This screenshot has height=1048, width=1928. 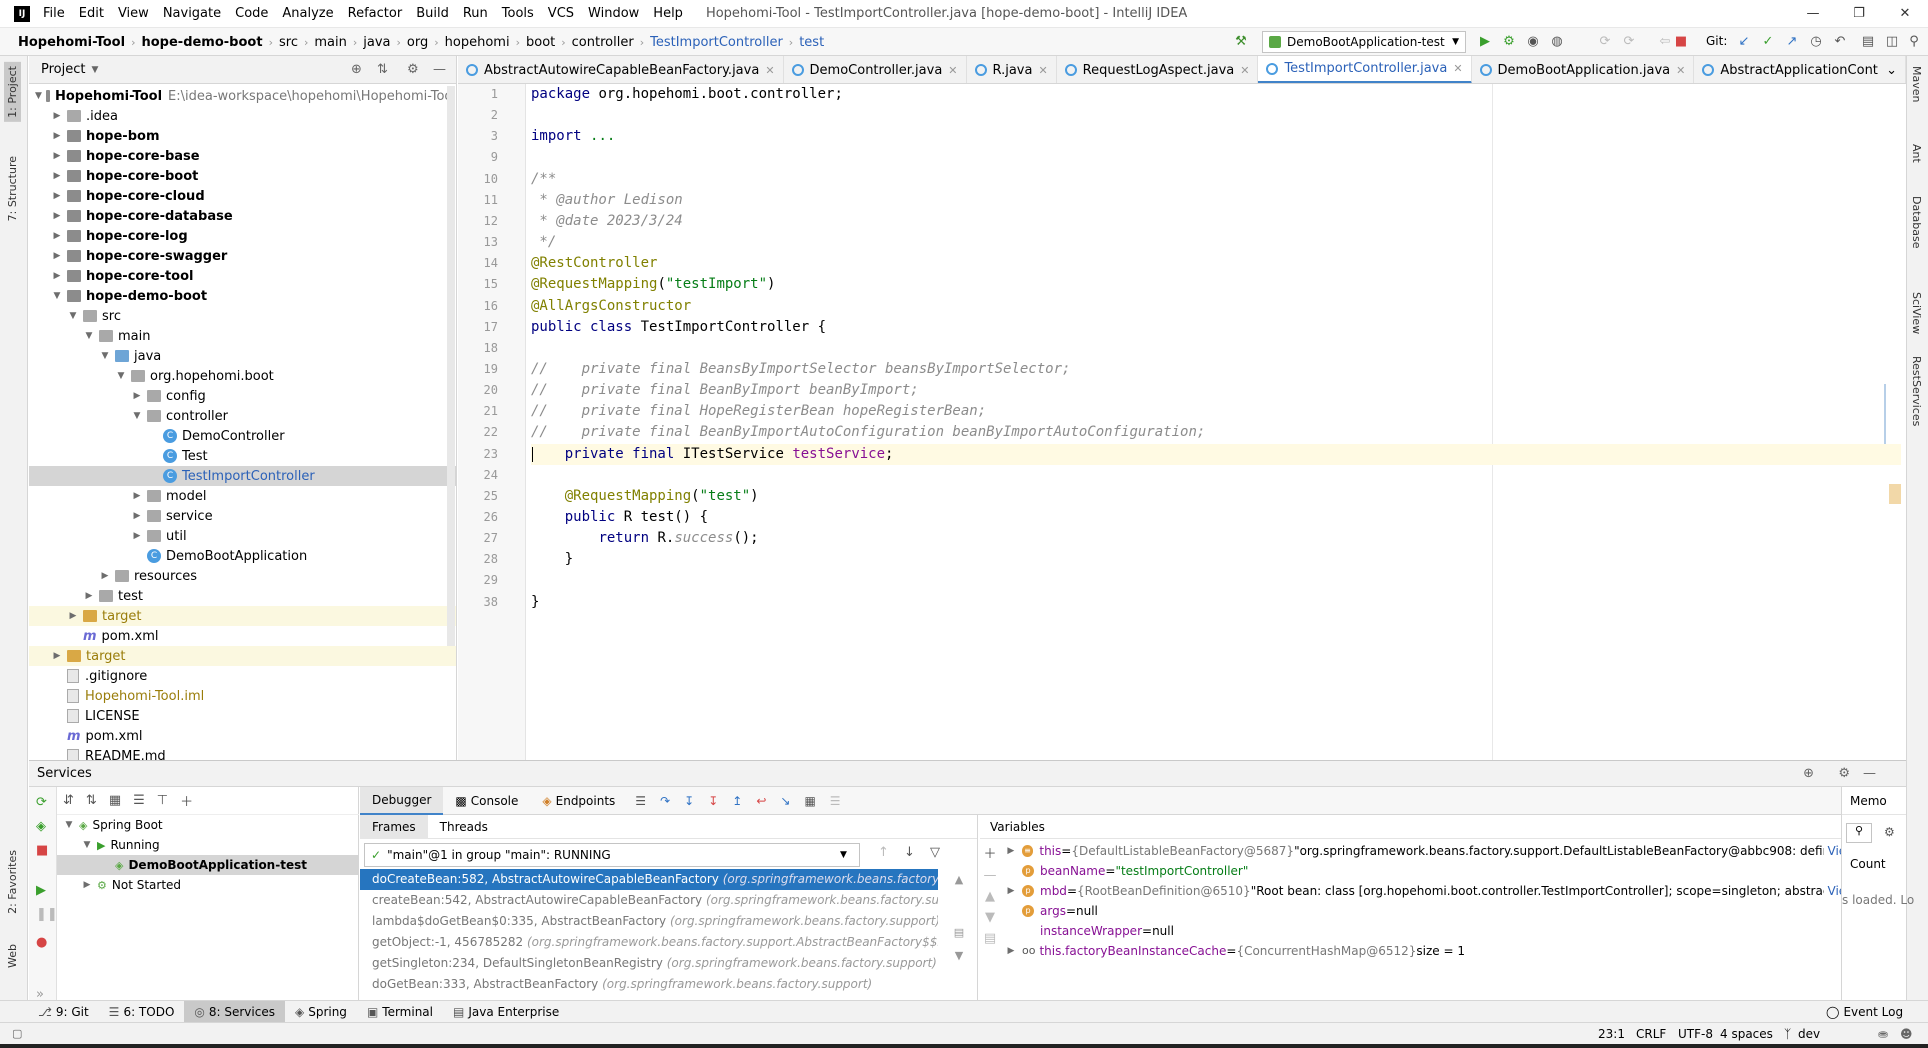 I want to click on tool-window-terminal: ▣ Terminal, so click(x=400, y=1012).